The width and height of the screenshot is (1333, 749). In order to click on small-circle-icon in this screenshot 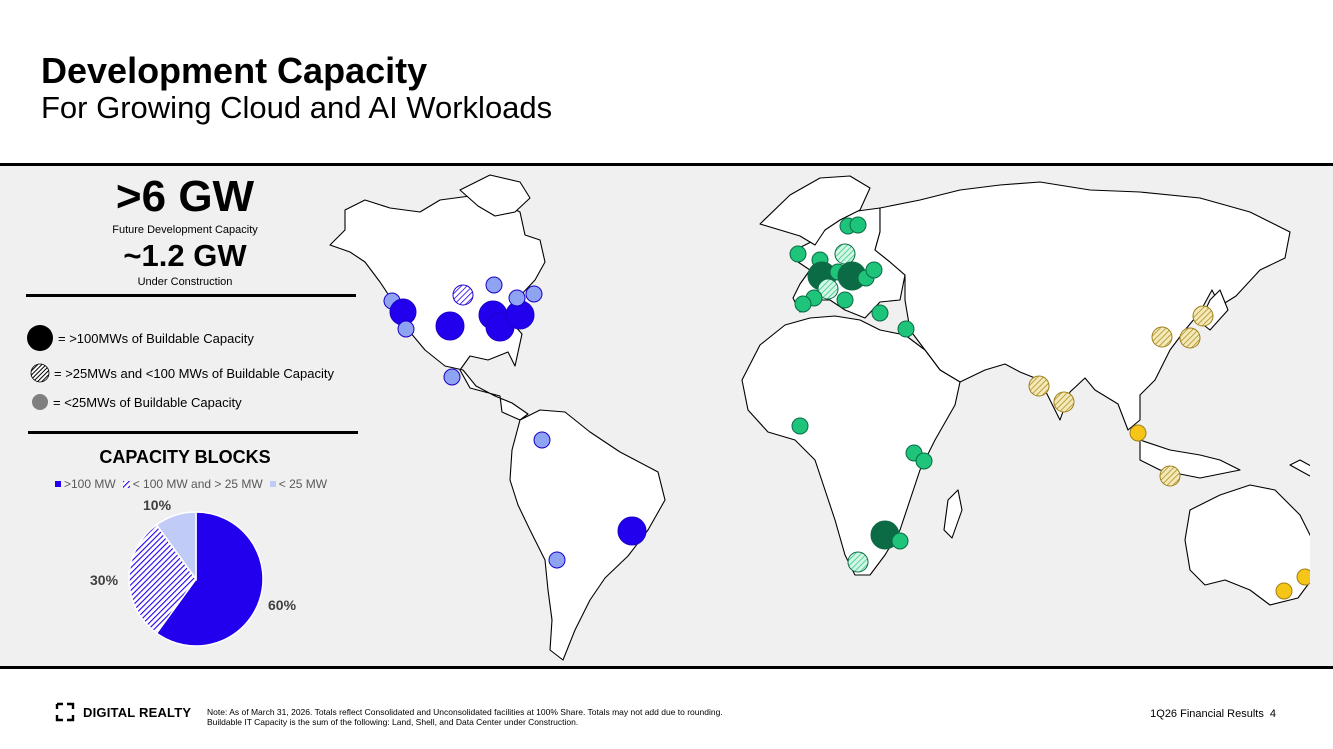, I will do `click(40, 402)`.